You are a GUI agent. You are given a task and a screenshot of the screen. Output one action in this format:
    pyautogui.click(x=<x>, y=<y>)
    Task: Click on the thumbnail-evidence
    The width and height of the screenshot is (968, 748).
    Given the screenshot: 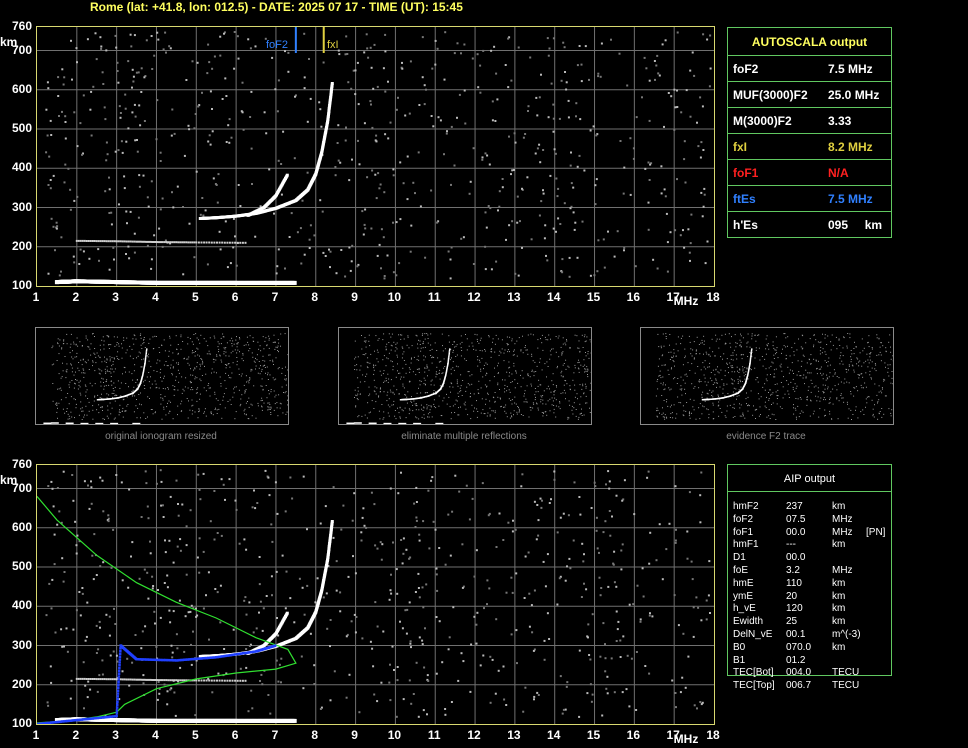 What is the action you would take?
    pyautogui.click(x=767, y=376)
    